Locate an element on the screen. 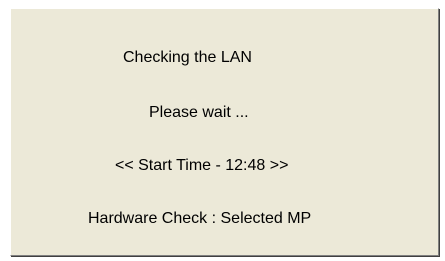 The height and width of the screenshot is (261, 445). hardware-check-text: Hardware Check : Selected MP is located at coordinates (200, 218).